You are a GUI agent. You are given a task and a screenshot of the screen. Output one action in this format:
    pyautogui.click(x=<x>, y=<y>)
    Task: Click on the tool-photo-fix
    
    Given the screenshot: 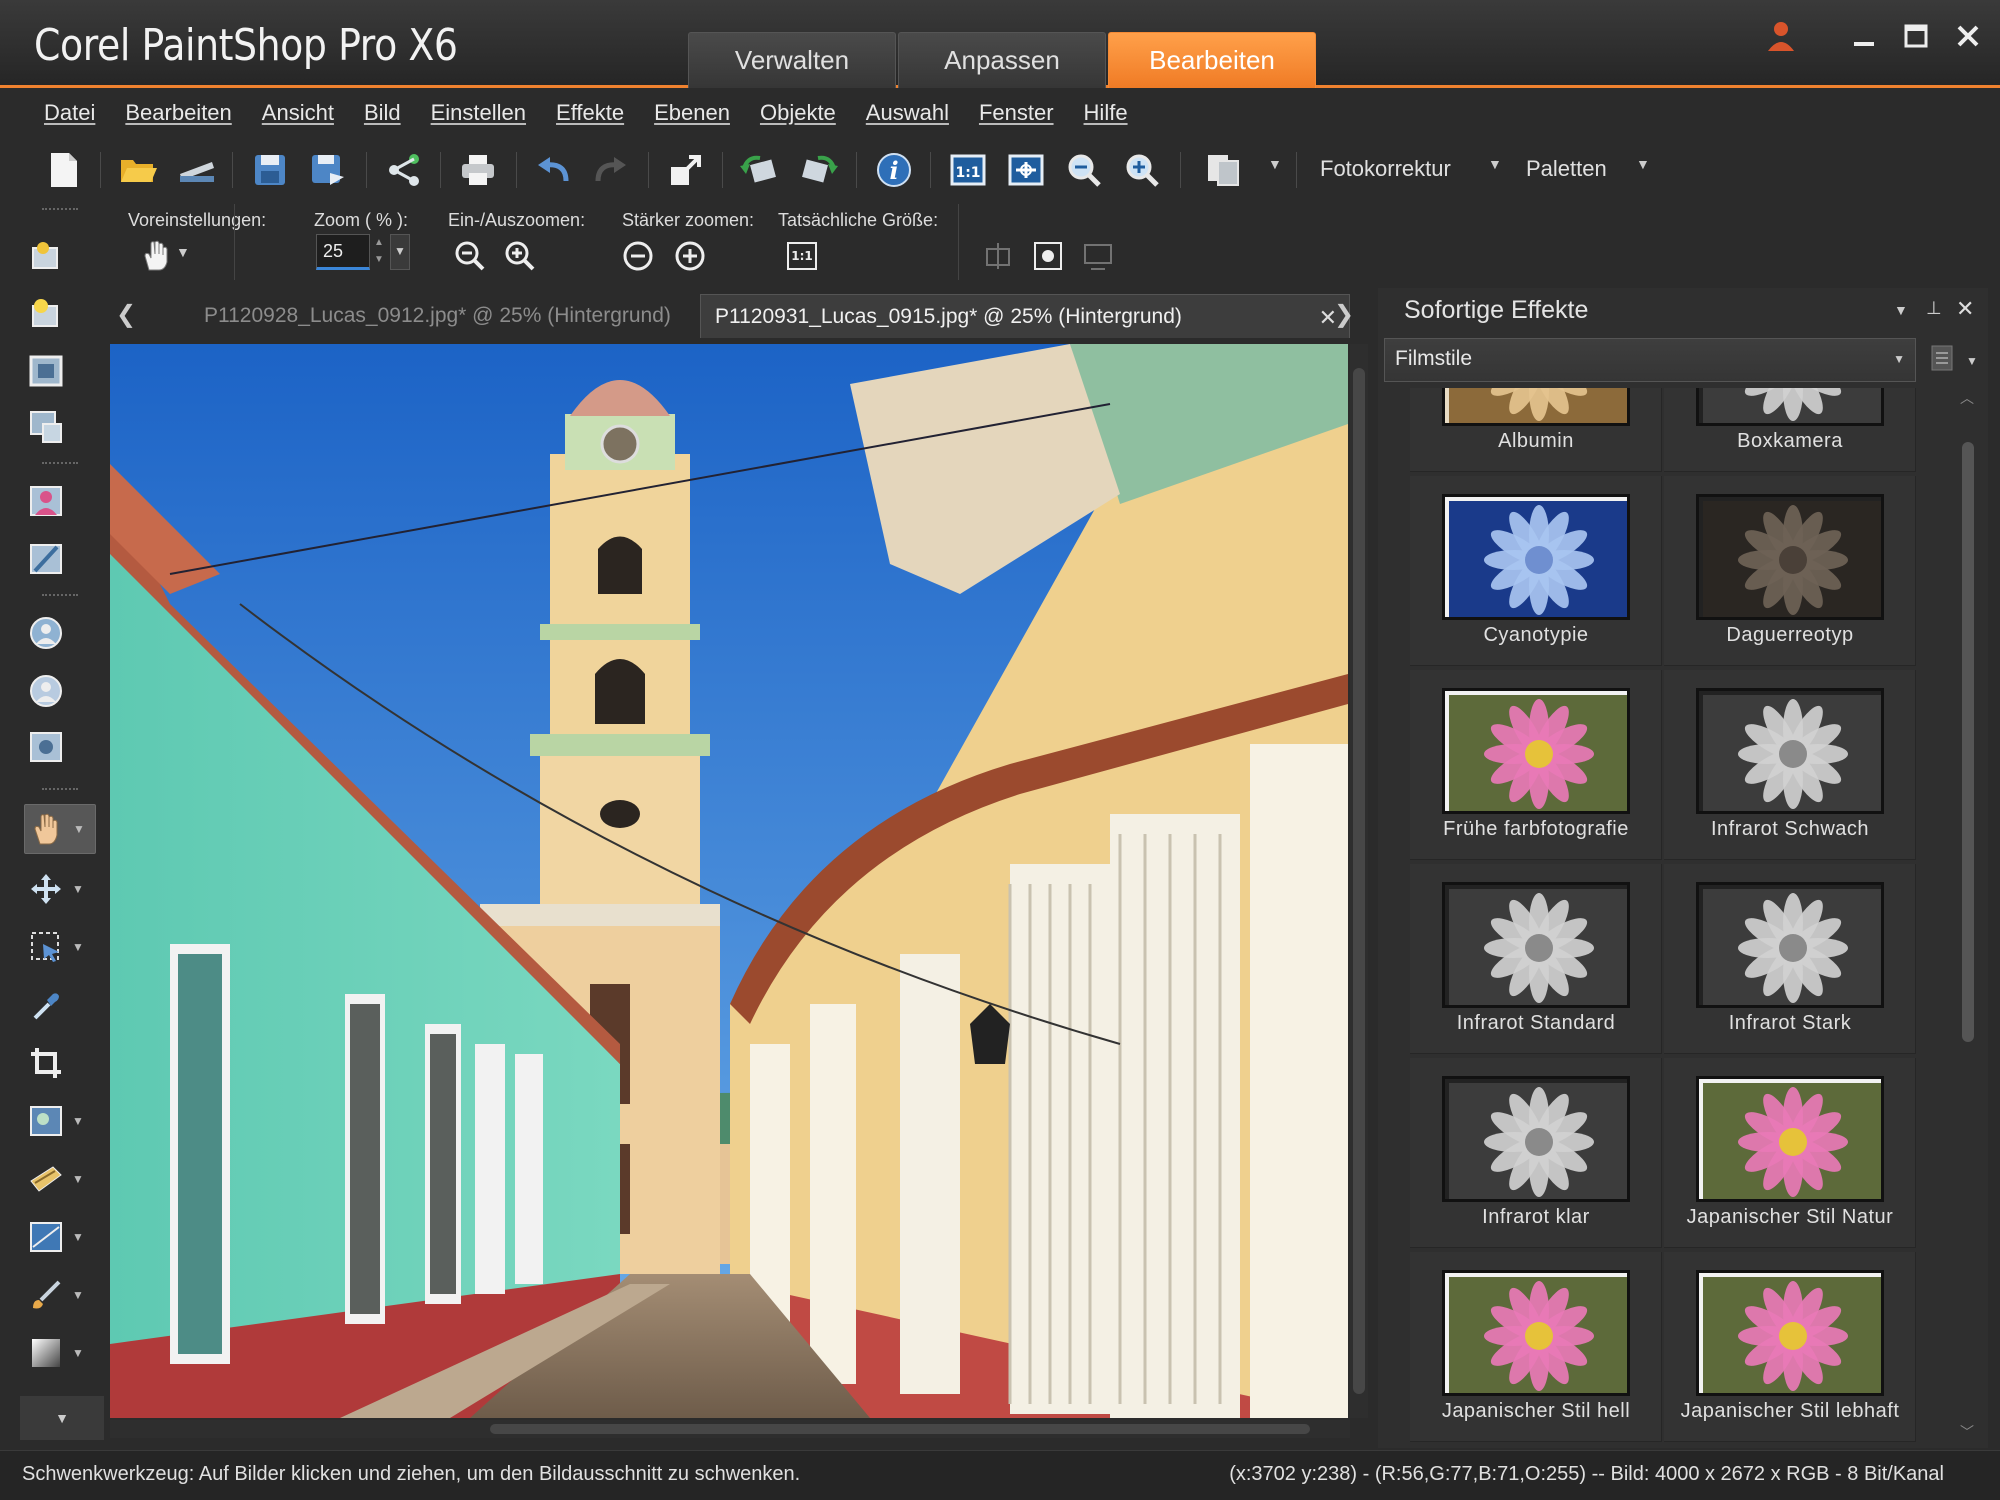 What is the action you would take?
    pyautogui.click(x=60, y=313)
    